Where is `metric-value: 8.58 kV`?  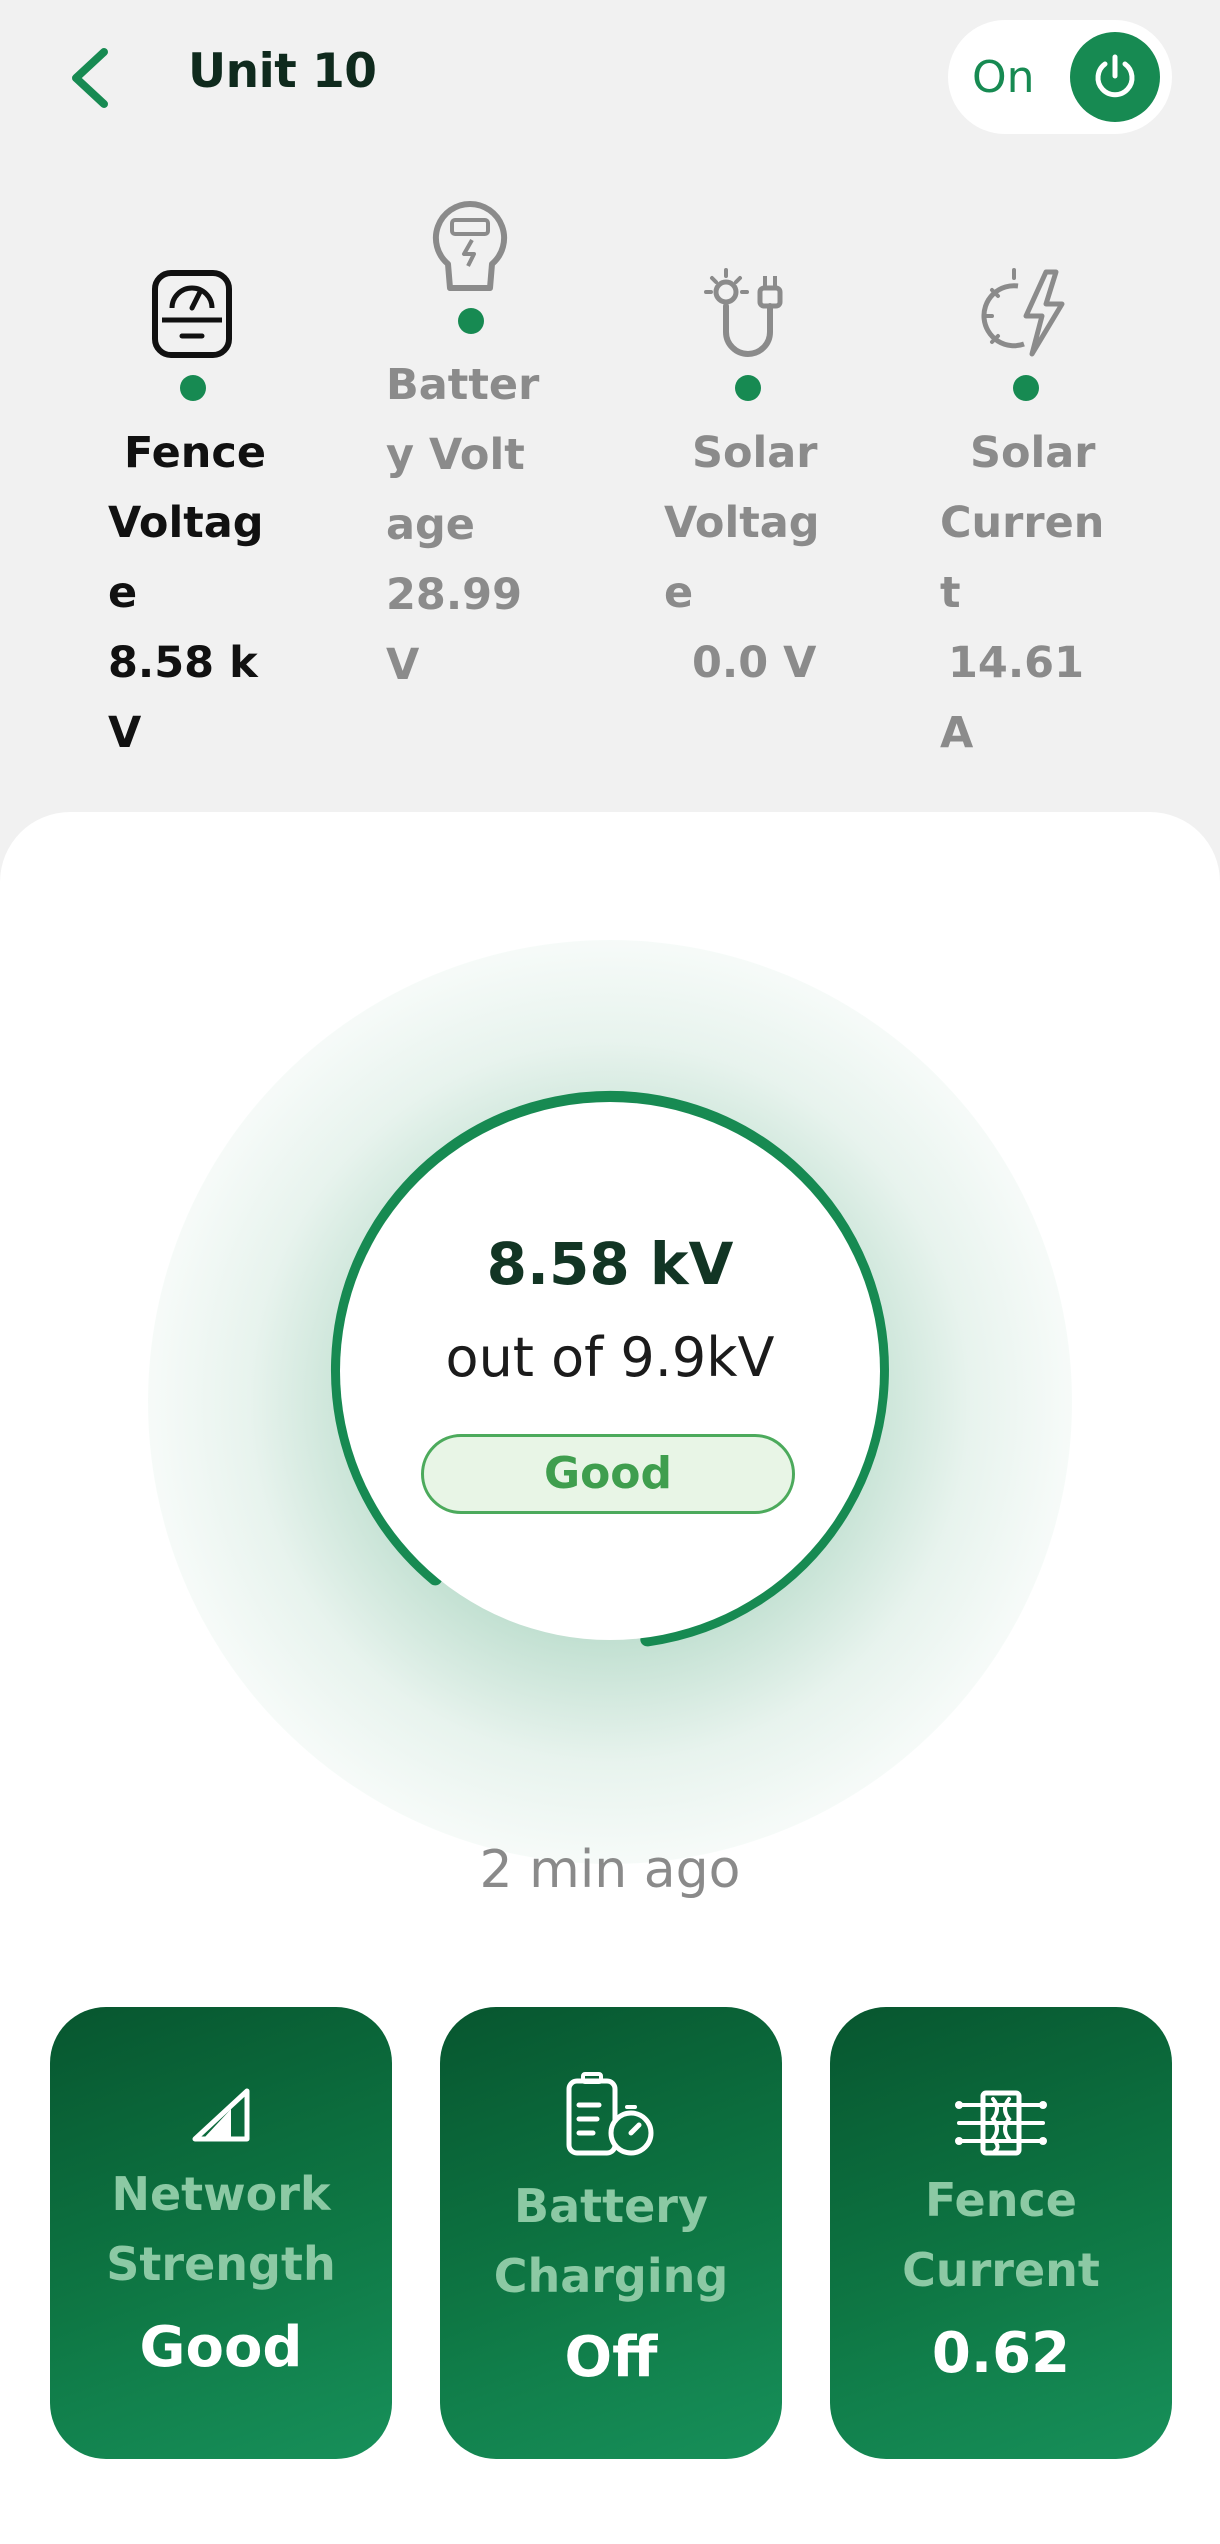 metric-value: 8.58 kV is located at coordinates (183, 698).